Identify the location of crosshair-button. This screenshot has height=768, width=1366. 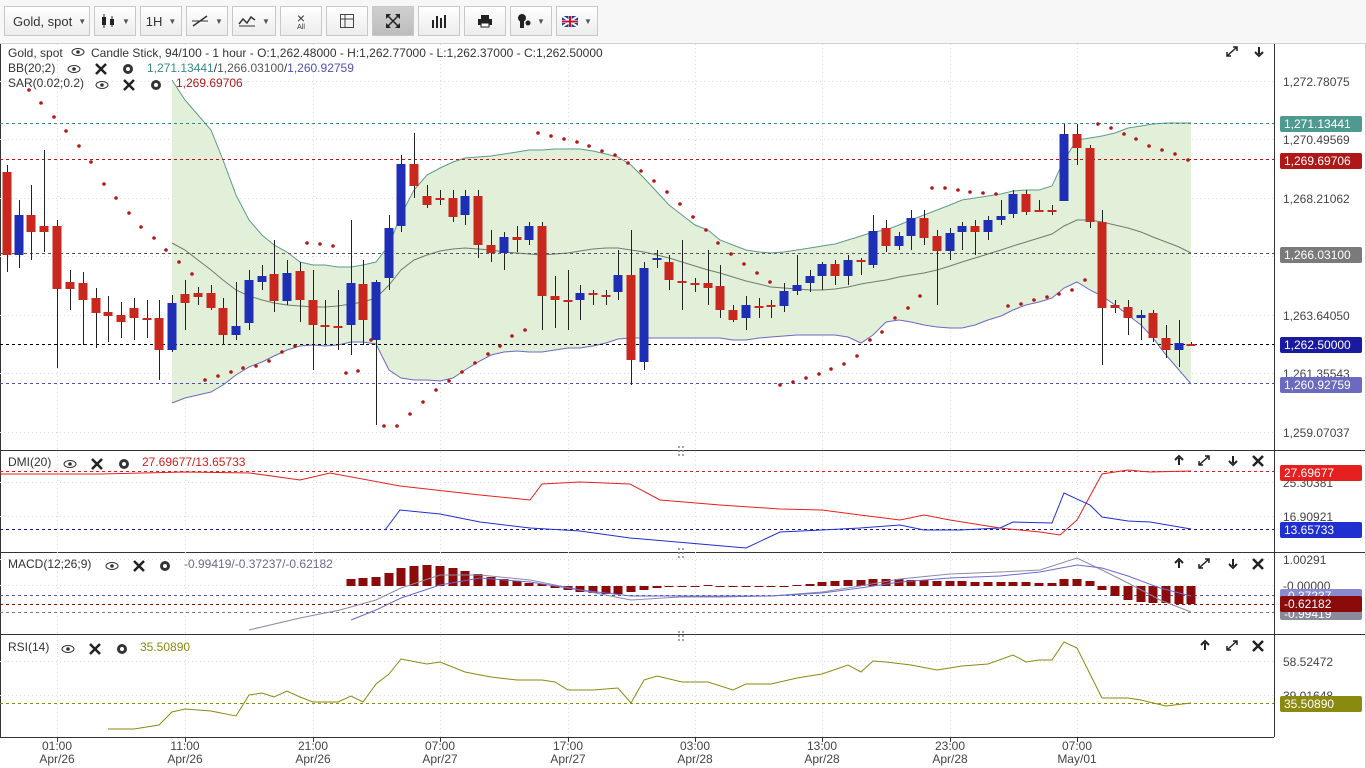
(347, 21).